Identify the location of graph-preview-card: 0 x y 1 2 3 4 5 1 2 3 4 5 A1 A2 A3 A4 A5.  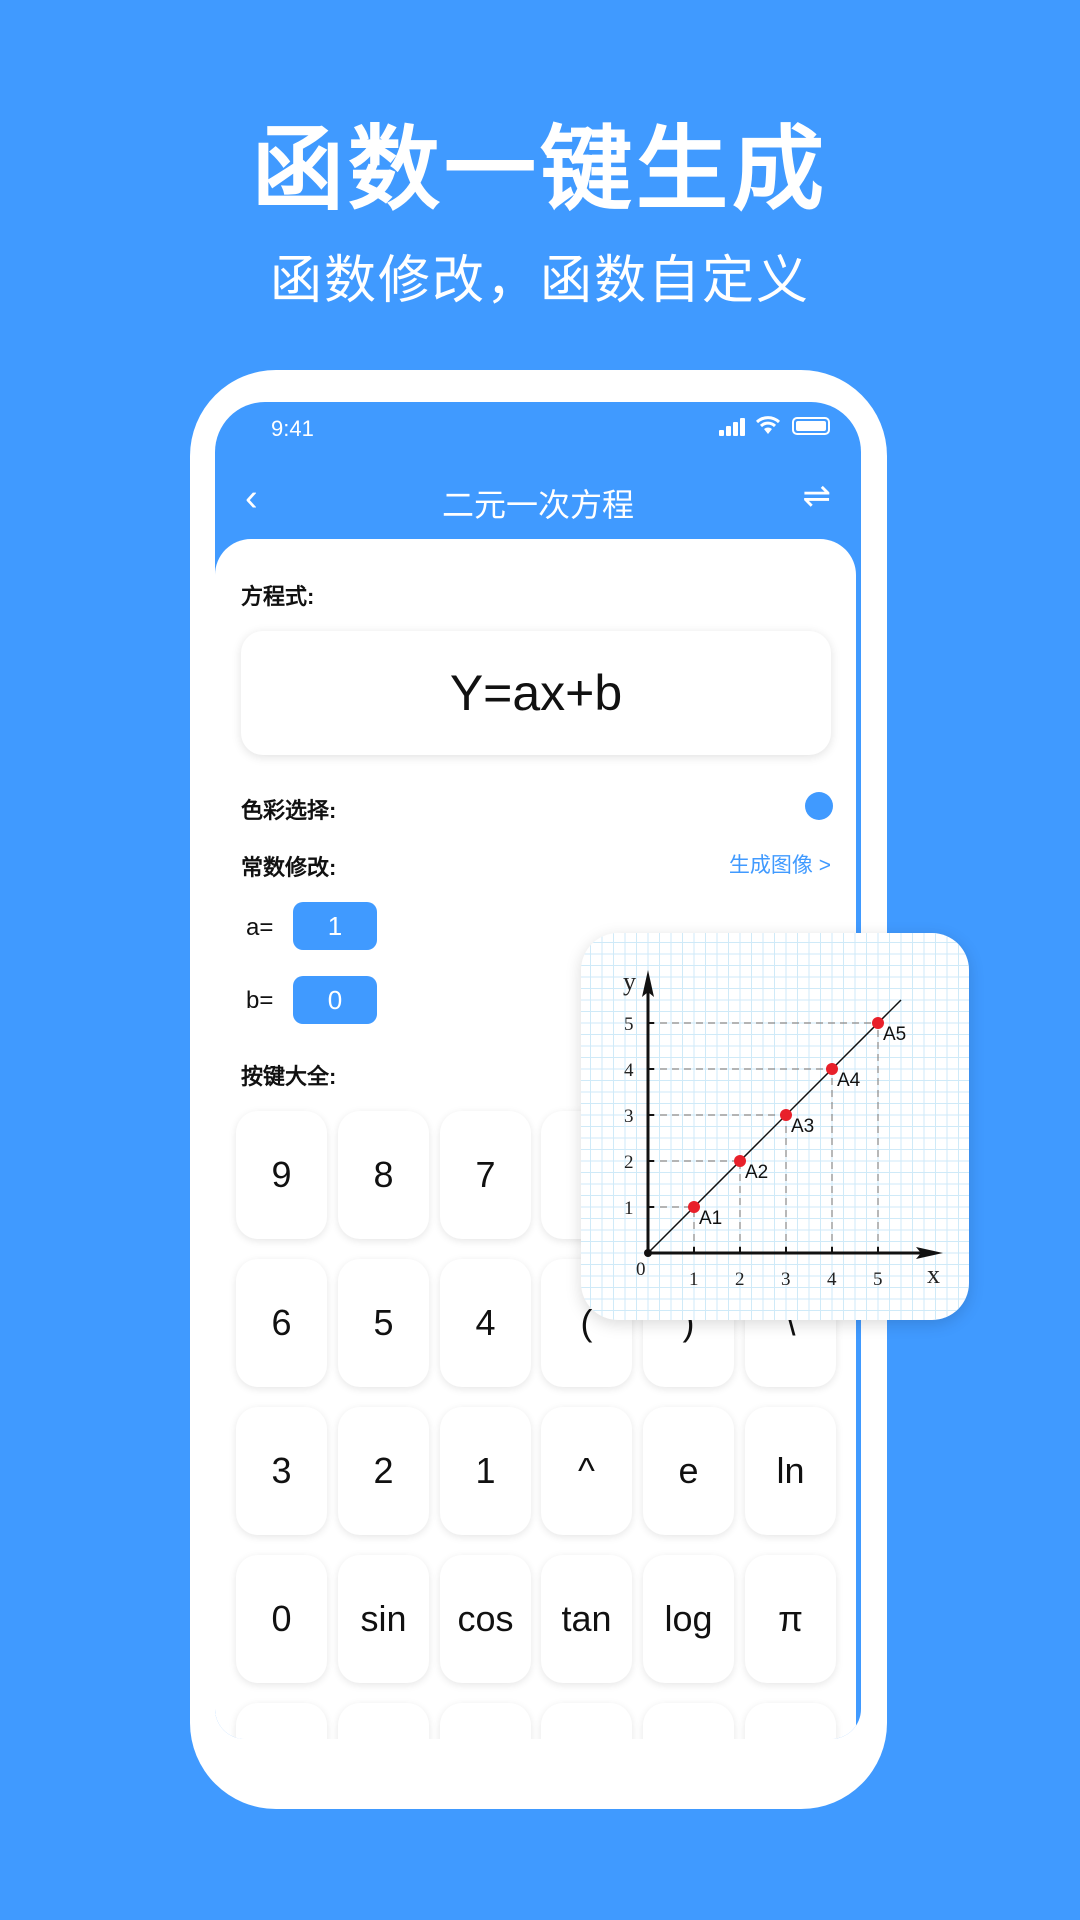
(775, 1126).